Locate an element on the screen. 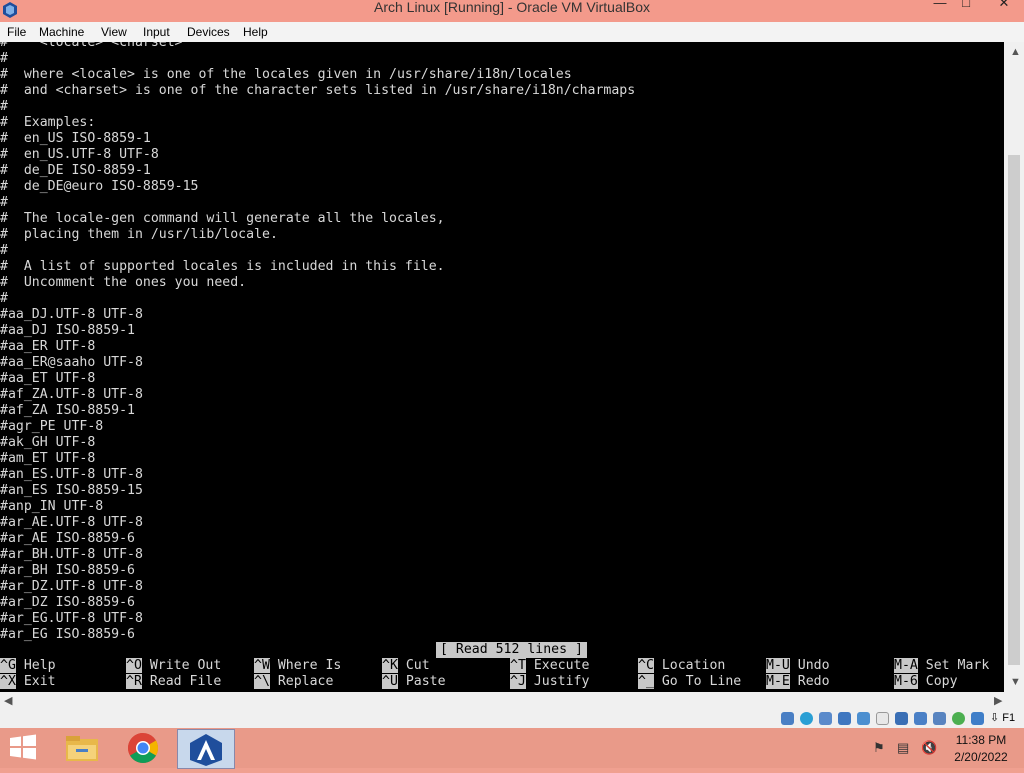 The image size is (1024, 773). terminal-line: #an_ES.UTF-8 UTF-8 is located at coordinates (71, 474).